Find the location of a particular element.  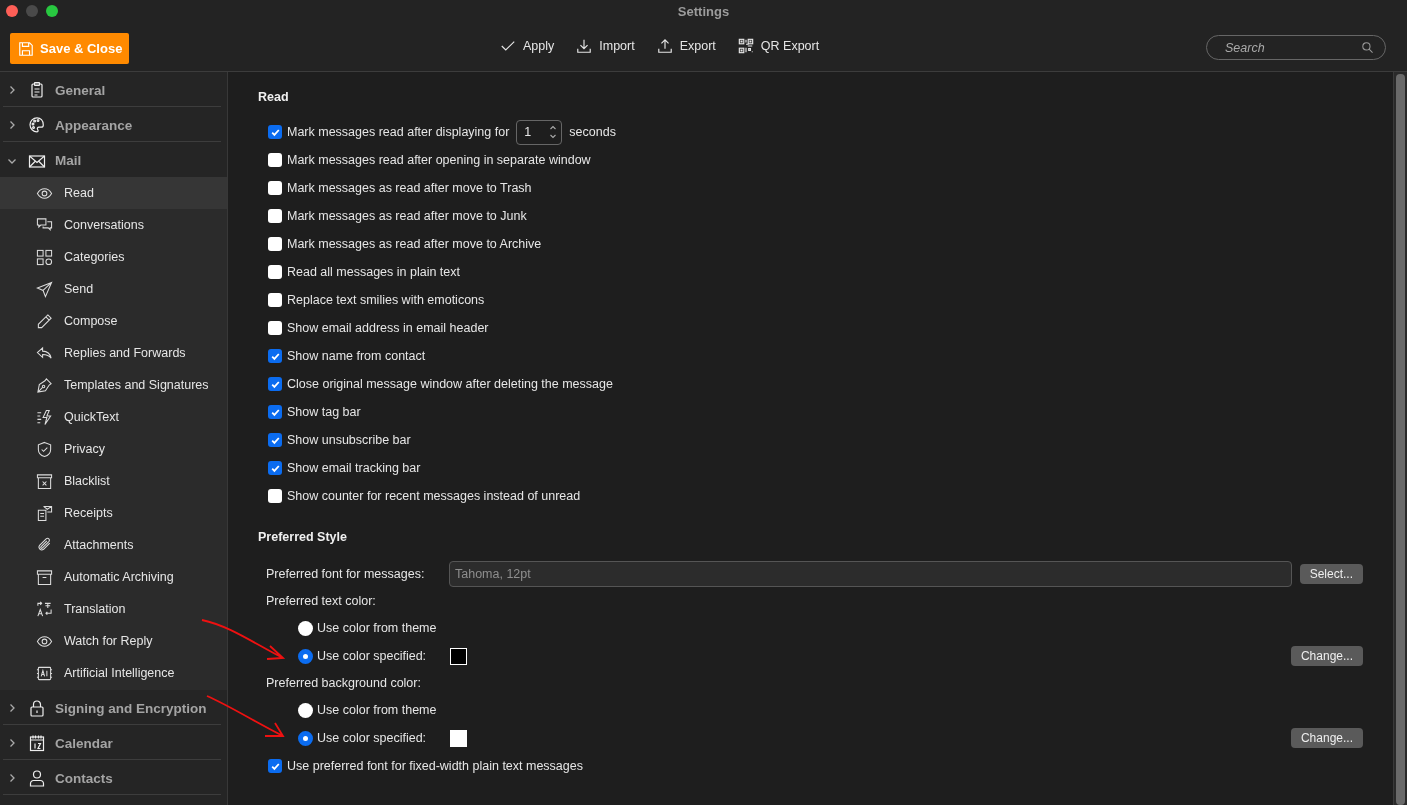

checkmark-icon is located at coordinates (508, 46).